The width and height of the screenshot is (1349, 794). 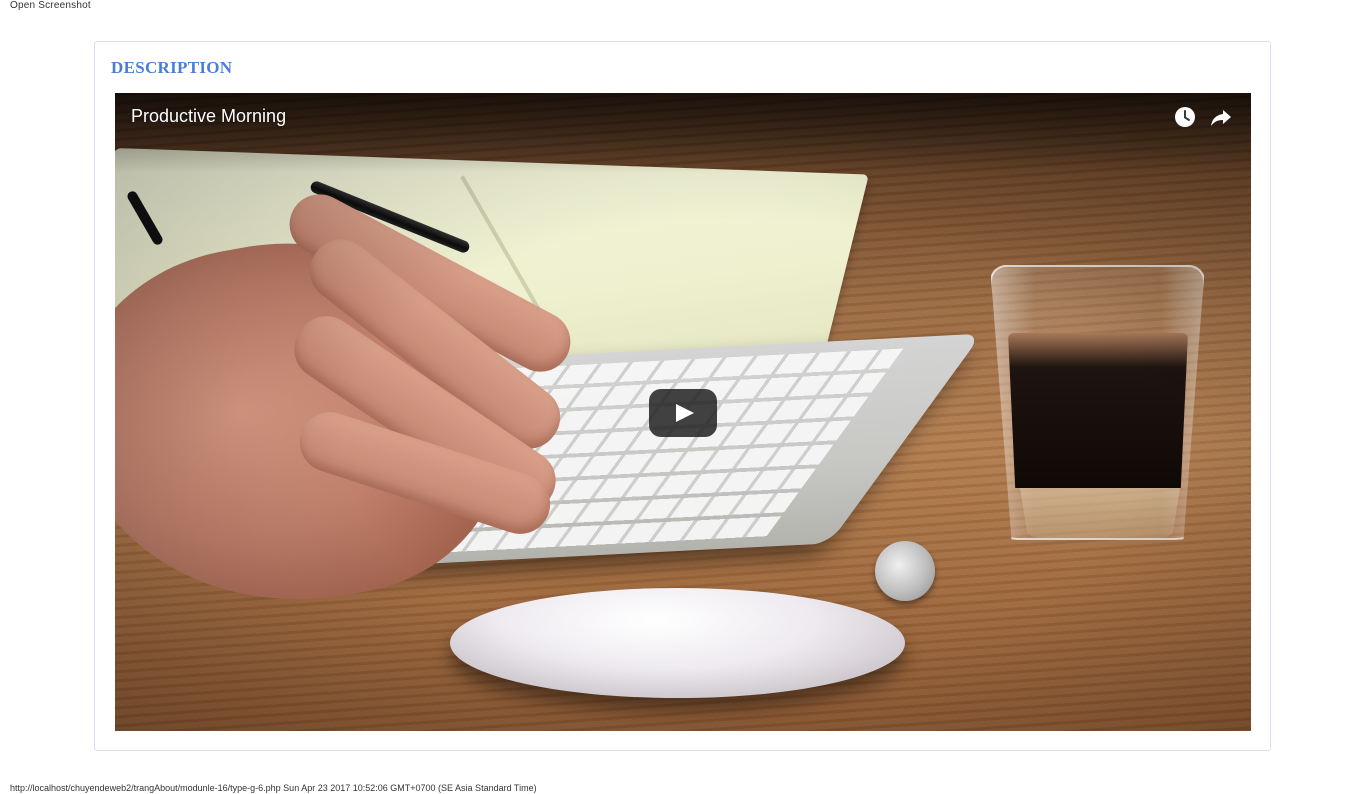 I want to click on share-icon, so click(x=1221, y=117).